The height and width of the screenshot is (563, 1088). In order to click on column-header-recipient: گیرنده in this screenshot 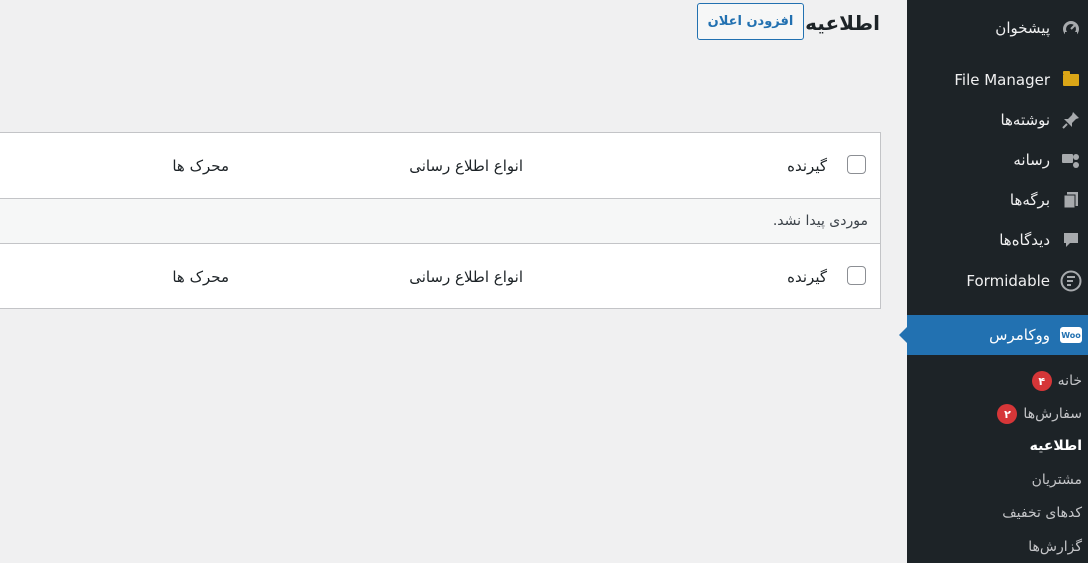, I will do `click(807, 166)`.